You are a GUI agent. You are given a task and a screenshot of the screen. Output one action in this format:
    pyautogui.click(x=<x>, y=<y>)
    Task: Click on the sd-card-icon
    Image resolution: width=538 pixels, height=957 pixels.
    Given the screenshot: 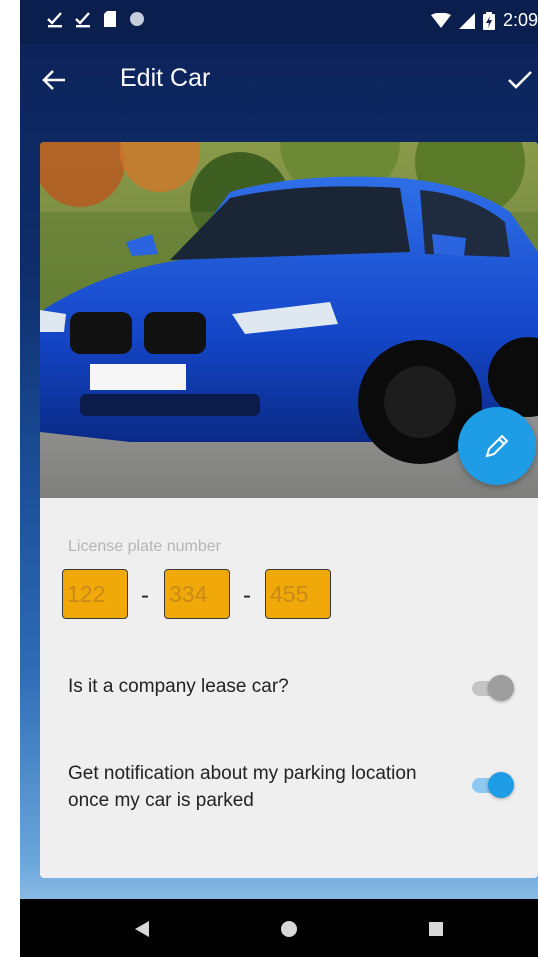 What is the action you would take?
    pyautogui.click(x=110, y=19)
    